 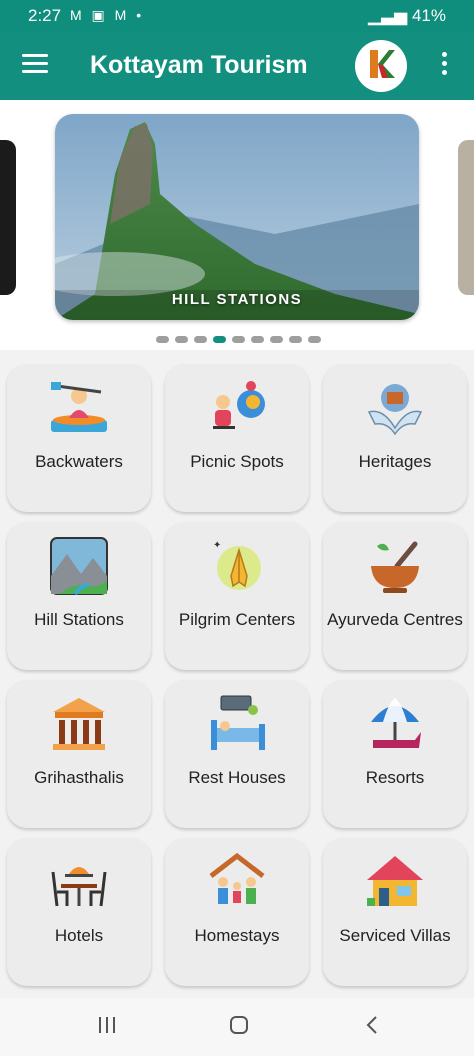 I want to click on category-label: Ayurveda Centres, so click(x=395, y=619).